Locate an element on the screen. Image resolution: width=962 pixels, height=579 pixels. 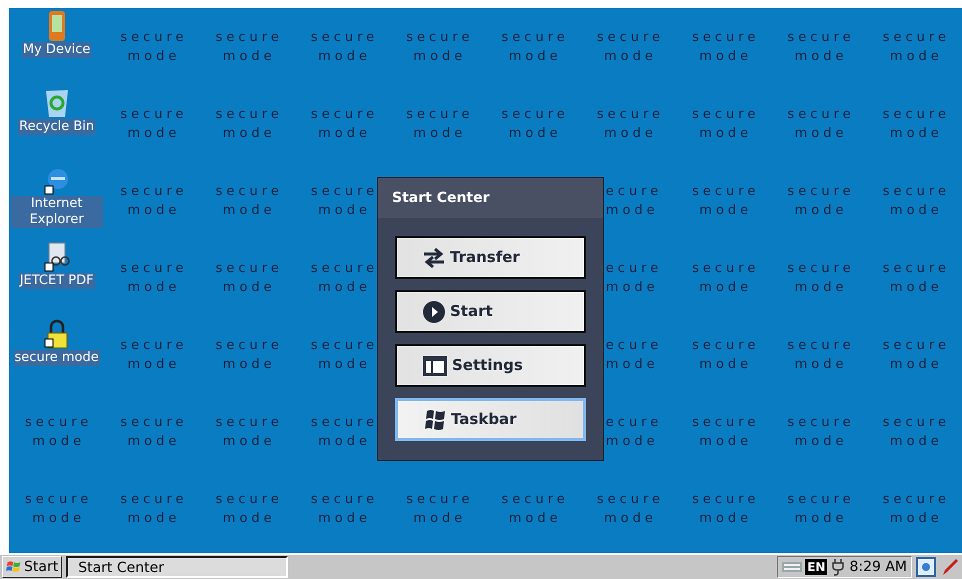
dialog-button: Settings is located at coordinates (490, 365).